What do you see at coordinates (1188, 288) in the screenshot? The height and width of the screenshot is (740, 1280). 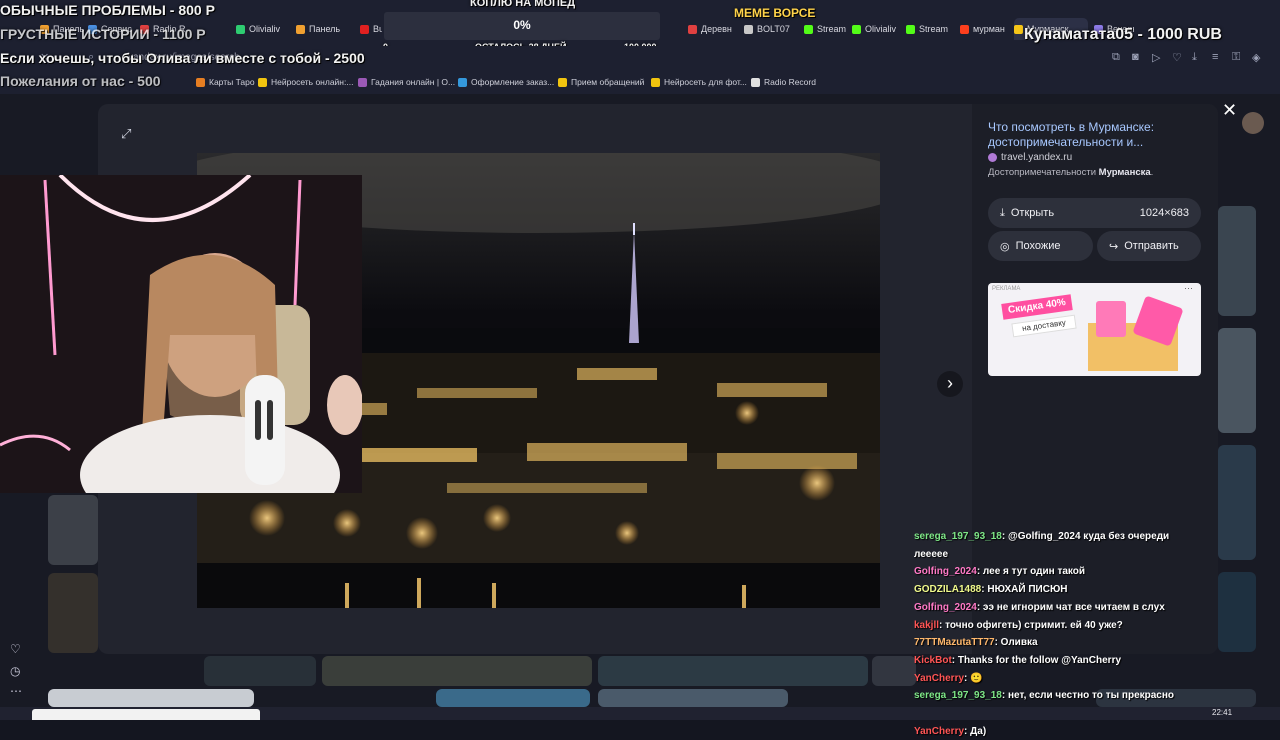 I see `ad-menu-icon: ⋯` at bounding box center [1188, 288].